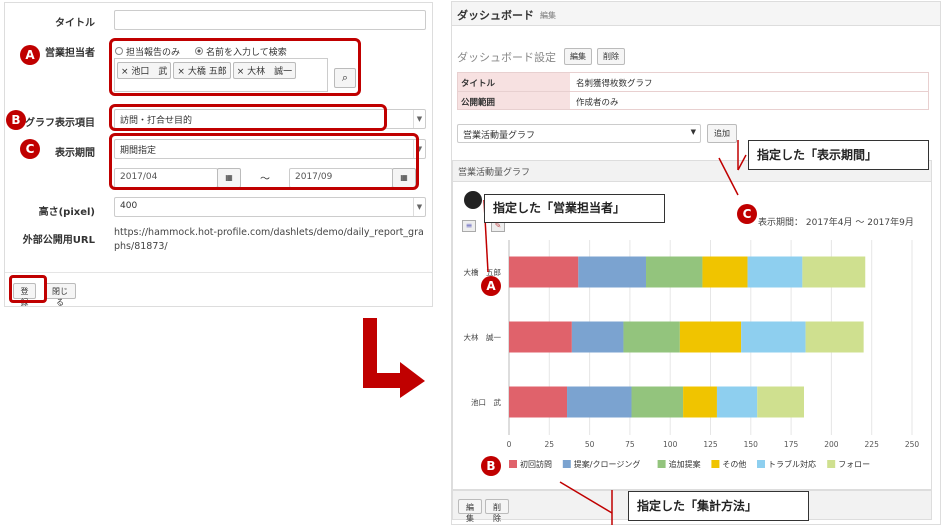 The width and height of the screenshot is (943, 527). What do you see at coordinates (791, 444) in the screenshot?
I see `x-tick-label: 175` at bounding box center [791, 444].